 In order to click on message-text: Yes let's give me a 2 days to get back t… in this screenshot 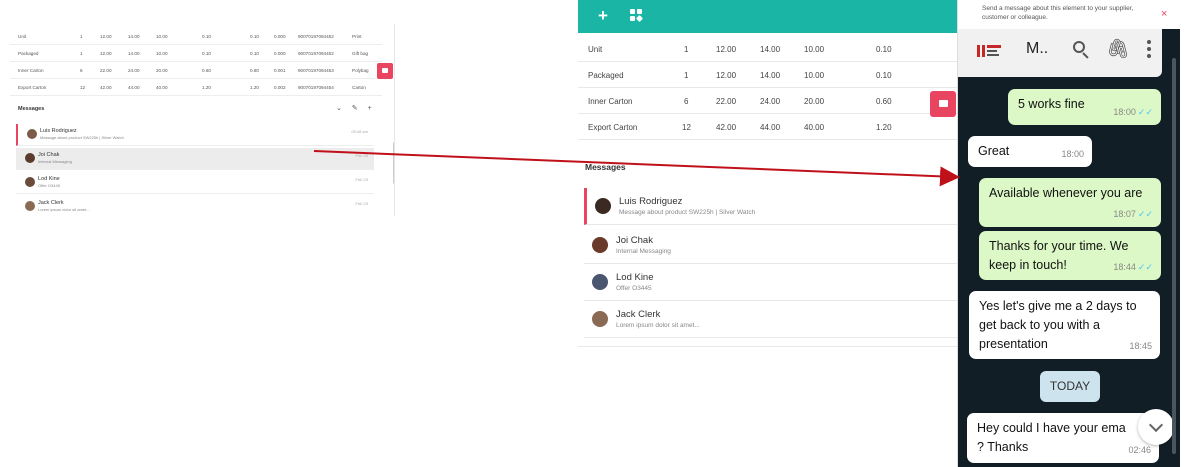, I will do `click(1058, 325)`.